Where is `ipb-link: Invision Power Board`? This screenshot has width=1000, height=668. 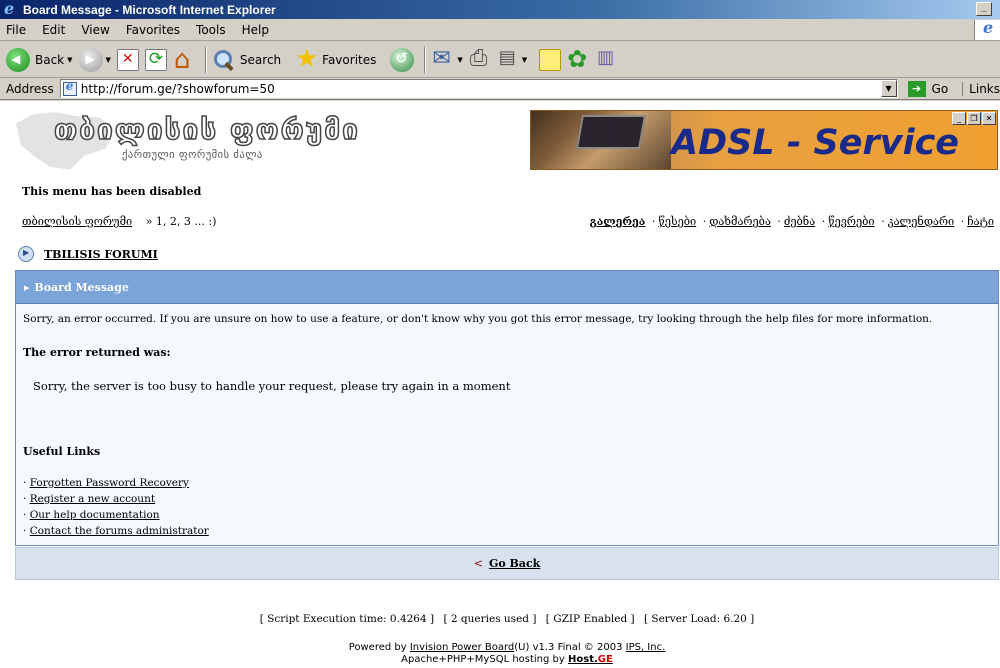 ipb-link: Invision Power Board is located at coordinates (462, 647).